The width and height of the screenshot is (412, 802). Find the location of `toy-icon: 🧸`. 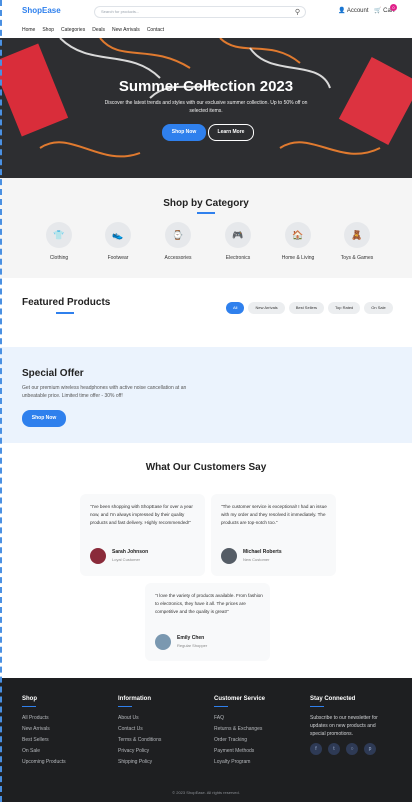

toy-icon: 🧸 is located at coordinates (357, 235).